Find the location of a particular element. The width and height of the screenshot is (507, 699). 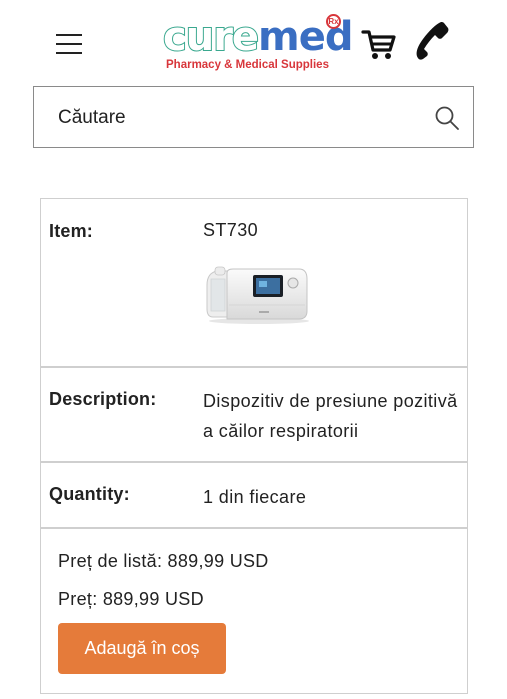

quantity-value: 1 din fiecare is located at coordinates (255, 497).